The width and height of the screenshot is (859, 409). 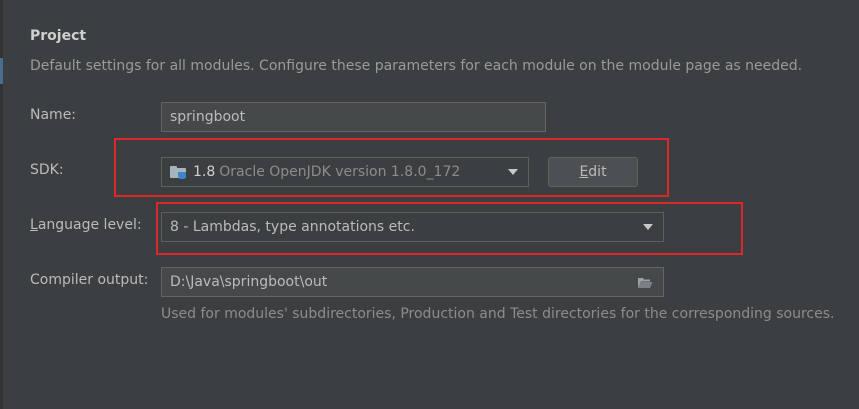 I want to click on language-level-highlight-box, so click(x=449, y=228).